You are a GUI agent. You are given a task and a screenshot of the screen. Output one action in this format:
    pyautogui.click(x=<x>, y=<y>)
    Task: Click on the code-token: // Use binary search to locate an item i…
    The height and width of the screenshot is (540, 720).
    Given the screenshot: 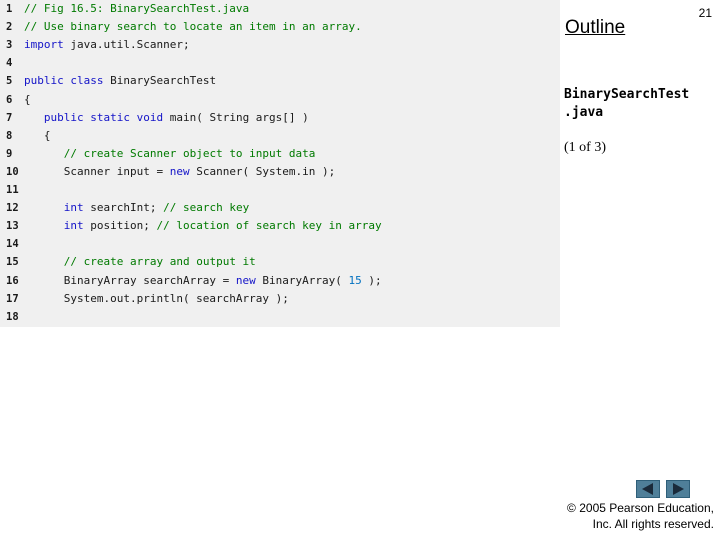 What is the action you would take?
    pyautogui.click(x=193, y=27)
    